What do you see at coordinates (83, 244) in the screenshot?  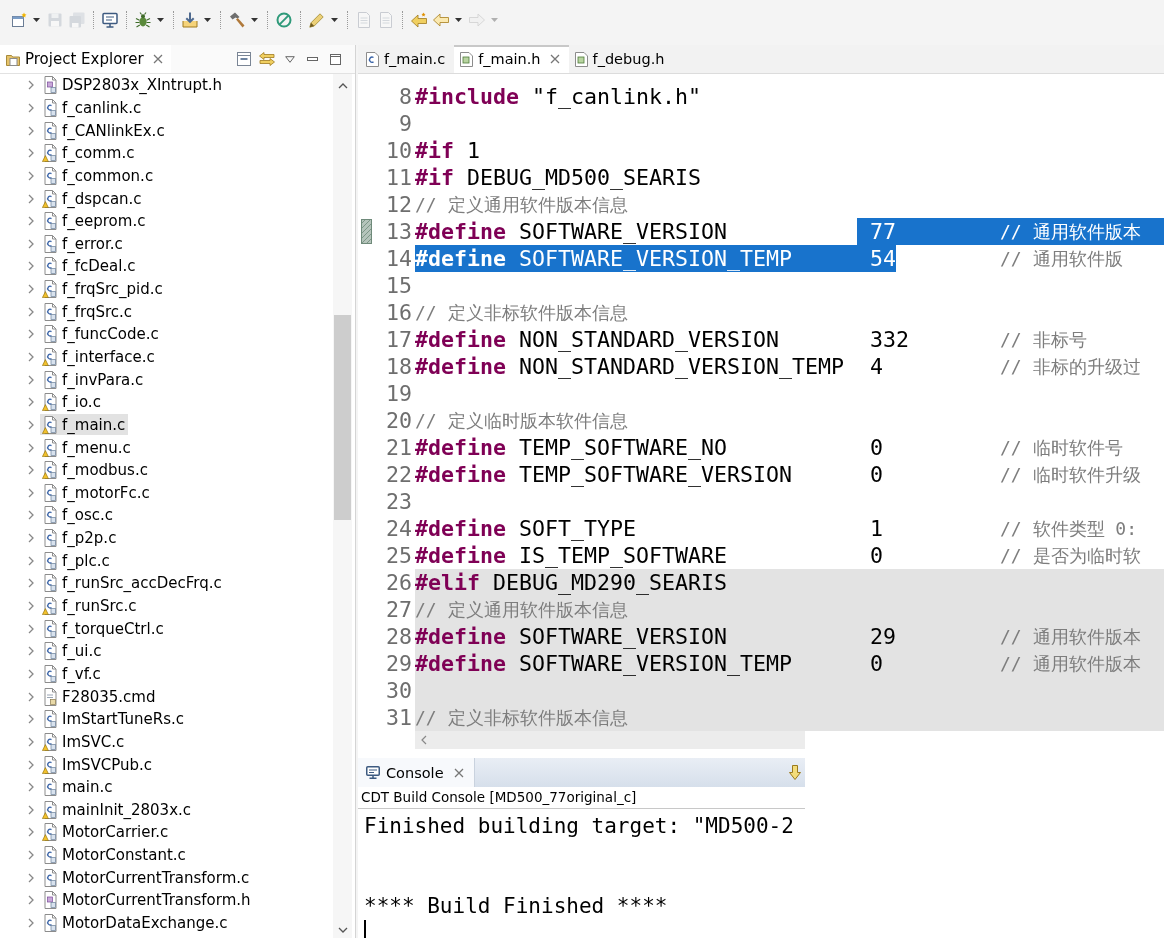 I see `tree-item: f_error.c` at bounding box center [83, 244].